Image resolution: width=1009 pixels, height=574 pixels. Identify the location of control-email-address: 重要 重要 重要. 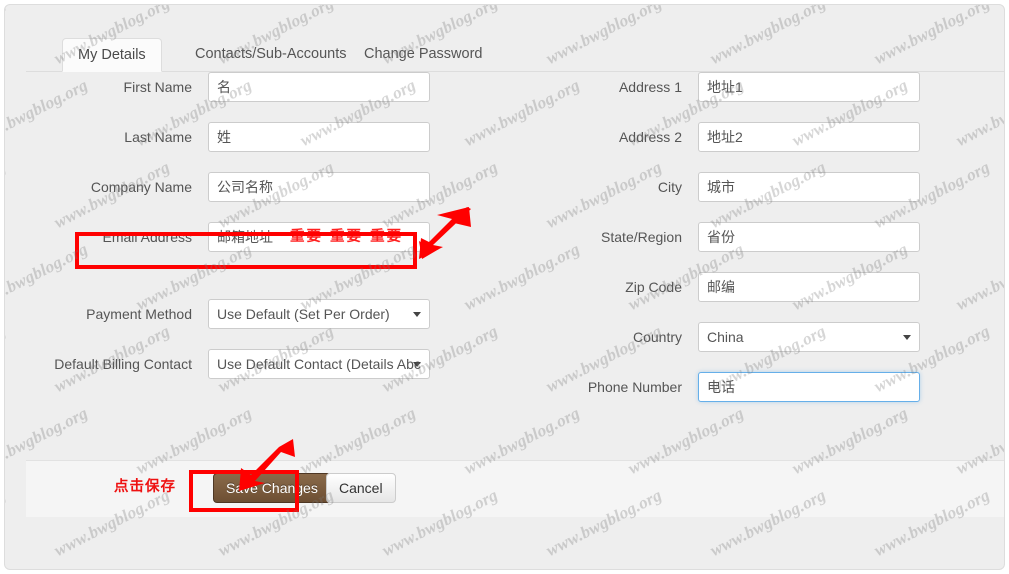
(319, 237).